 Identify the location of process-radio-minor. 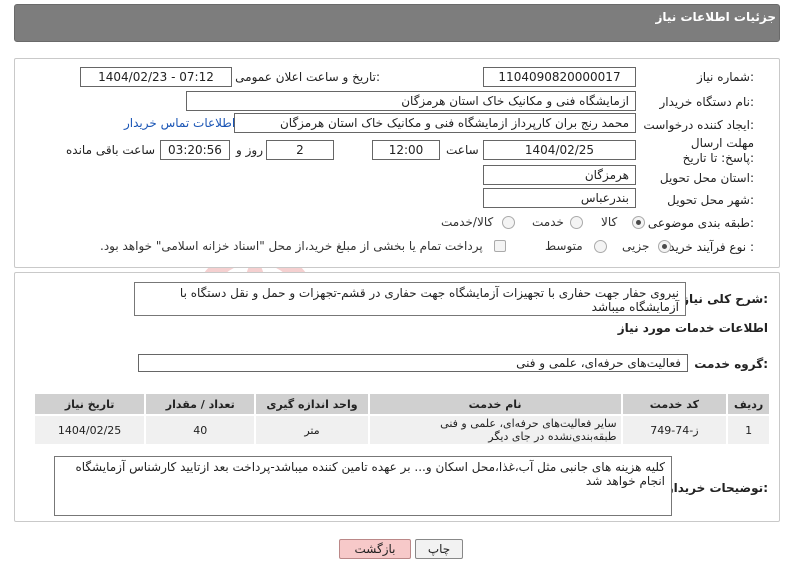
(664, 246).